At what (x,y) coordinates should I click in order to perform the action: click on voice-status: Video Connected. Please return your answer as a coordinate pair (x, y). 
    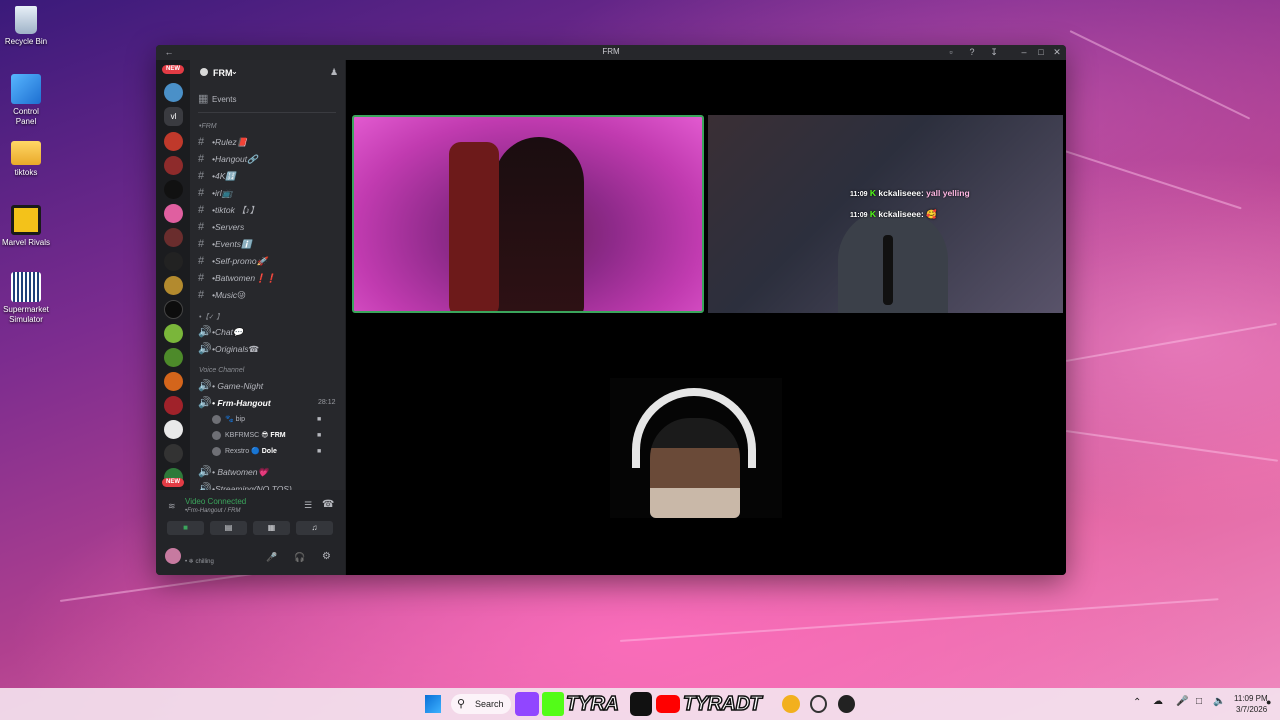
    Looking at the image, I should click on (215, 501).